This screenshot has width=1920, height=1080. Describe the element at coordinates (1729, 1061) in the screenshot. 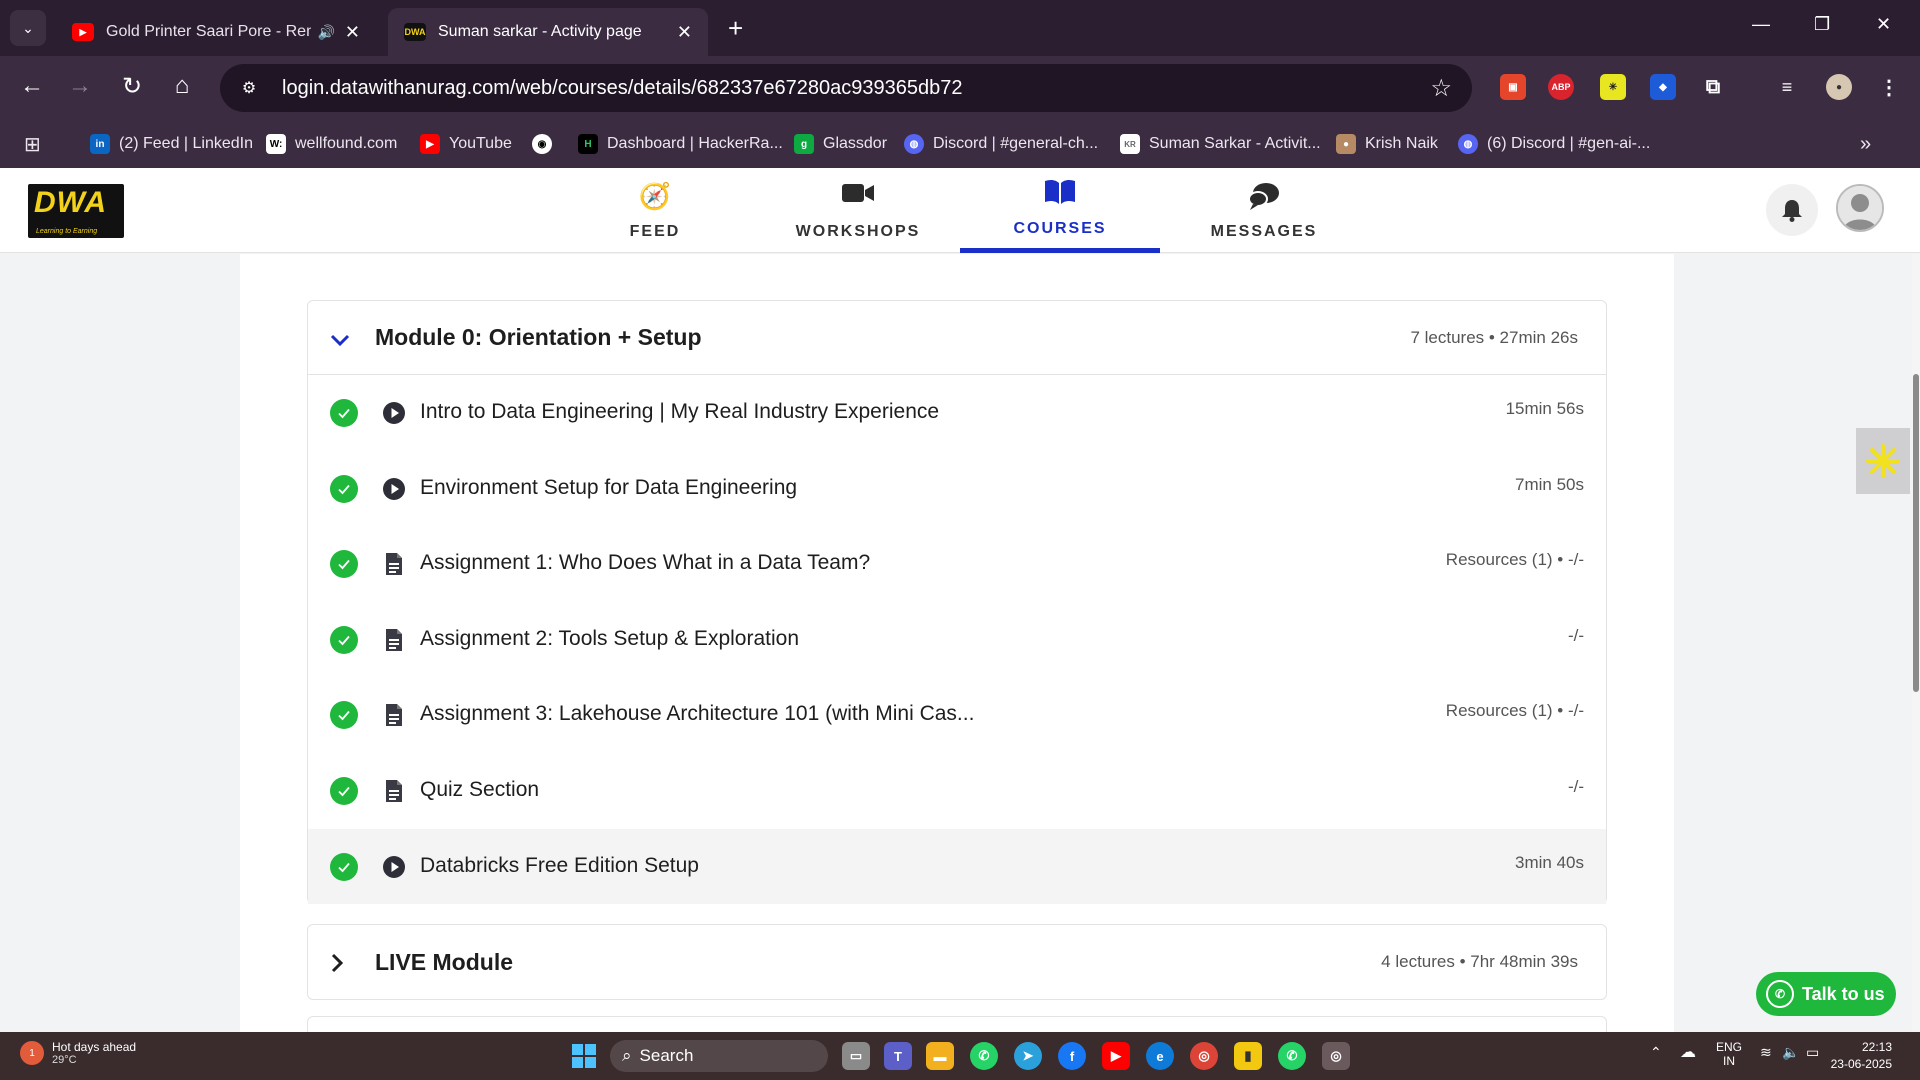

I see `lang-bottom: IN` at that location.